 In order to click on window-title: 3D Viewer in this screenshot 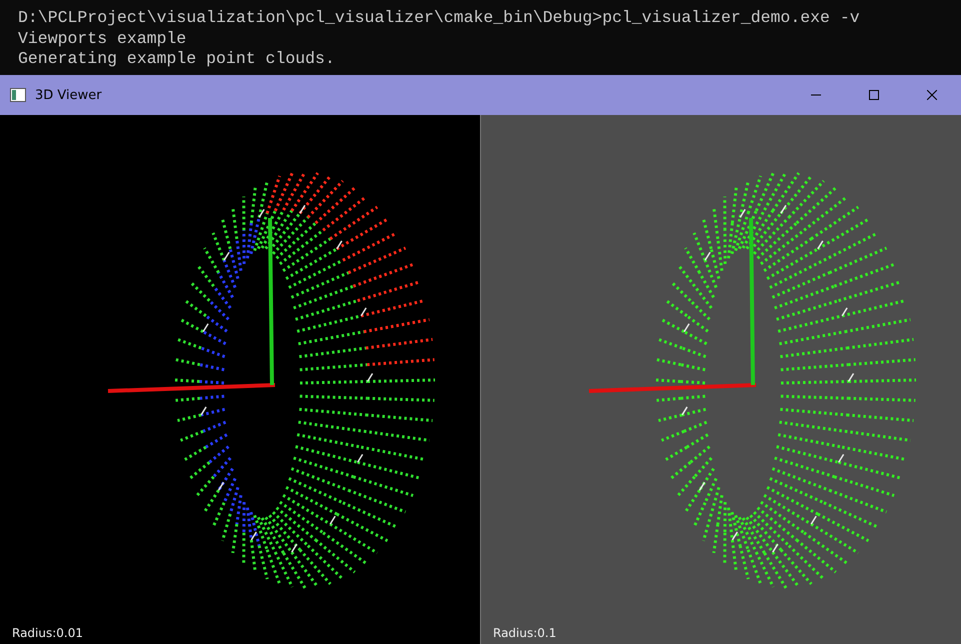, I will do `click(69, 95)`.